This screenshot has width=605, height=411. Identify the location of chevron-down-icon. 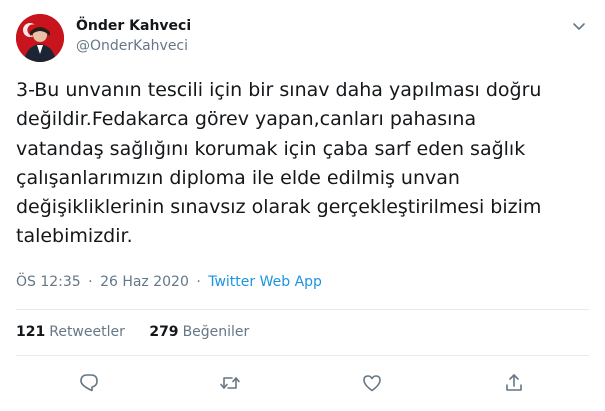
(579, 26).